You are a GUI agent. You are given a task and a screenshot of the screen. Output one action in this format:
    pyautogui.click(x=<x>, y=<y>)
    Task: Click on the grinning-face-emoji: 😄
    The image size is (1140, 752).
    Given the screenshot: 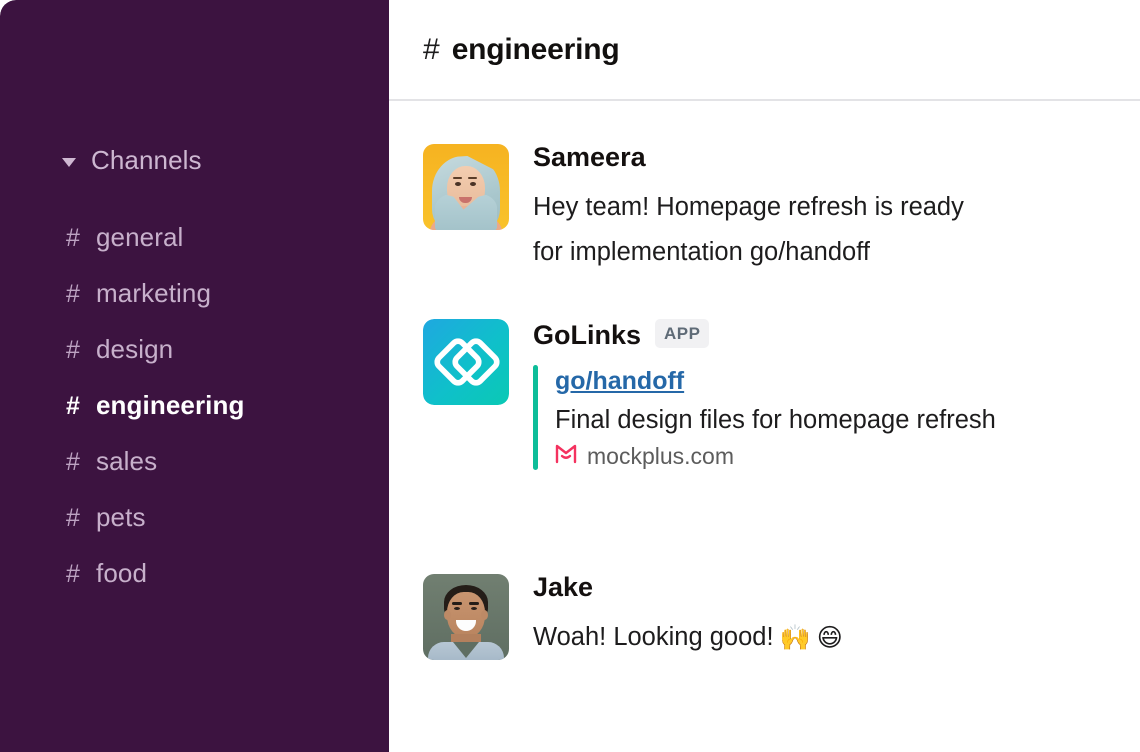 What is the action you would take?
    pyautogui.click(x=829, y=637)
    